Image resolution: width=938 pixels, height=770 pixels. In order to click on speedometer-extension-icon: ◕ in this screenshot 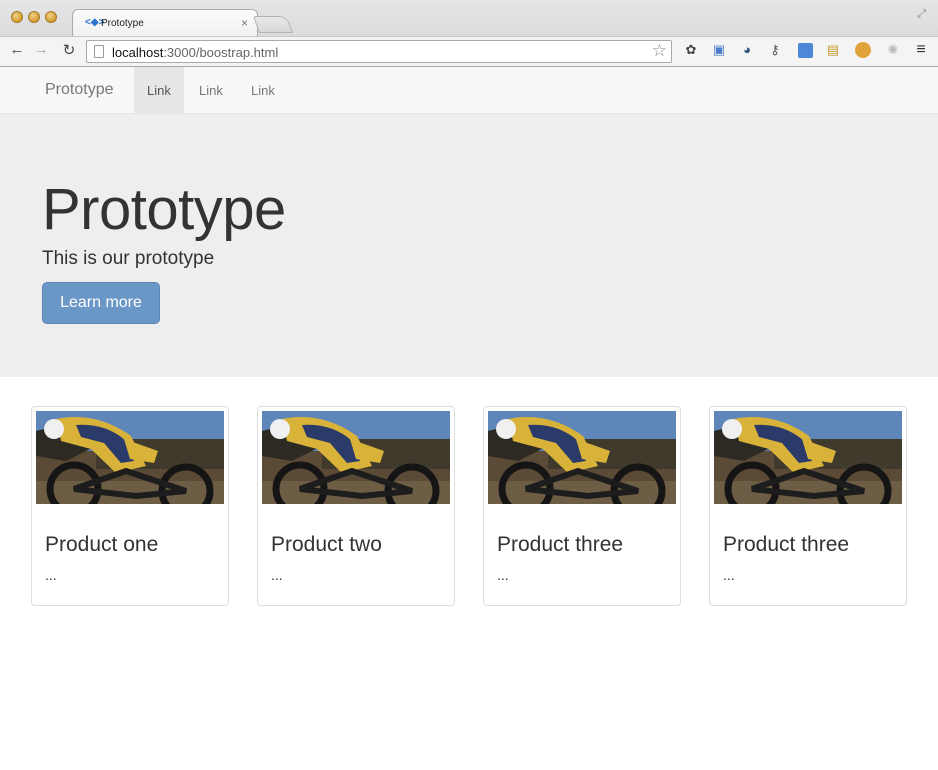, I will do `click(747, 50)`.